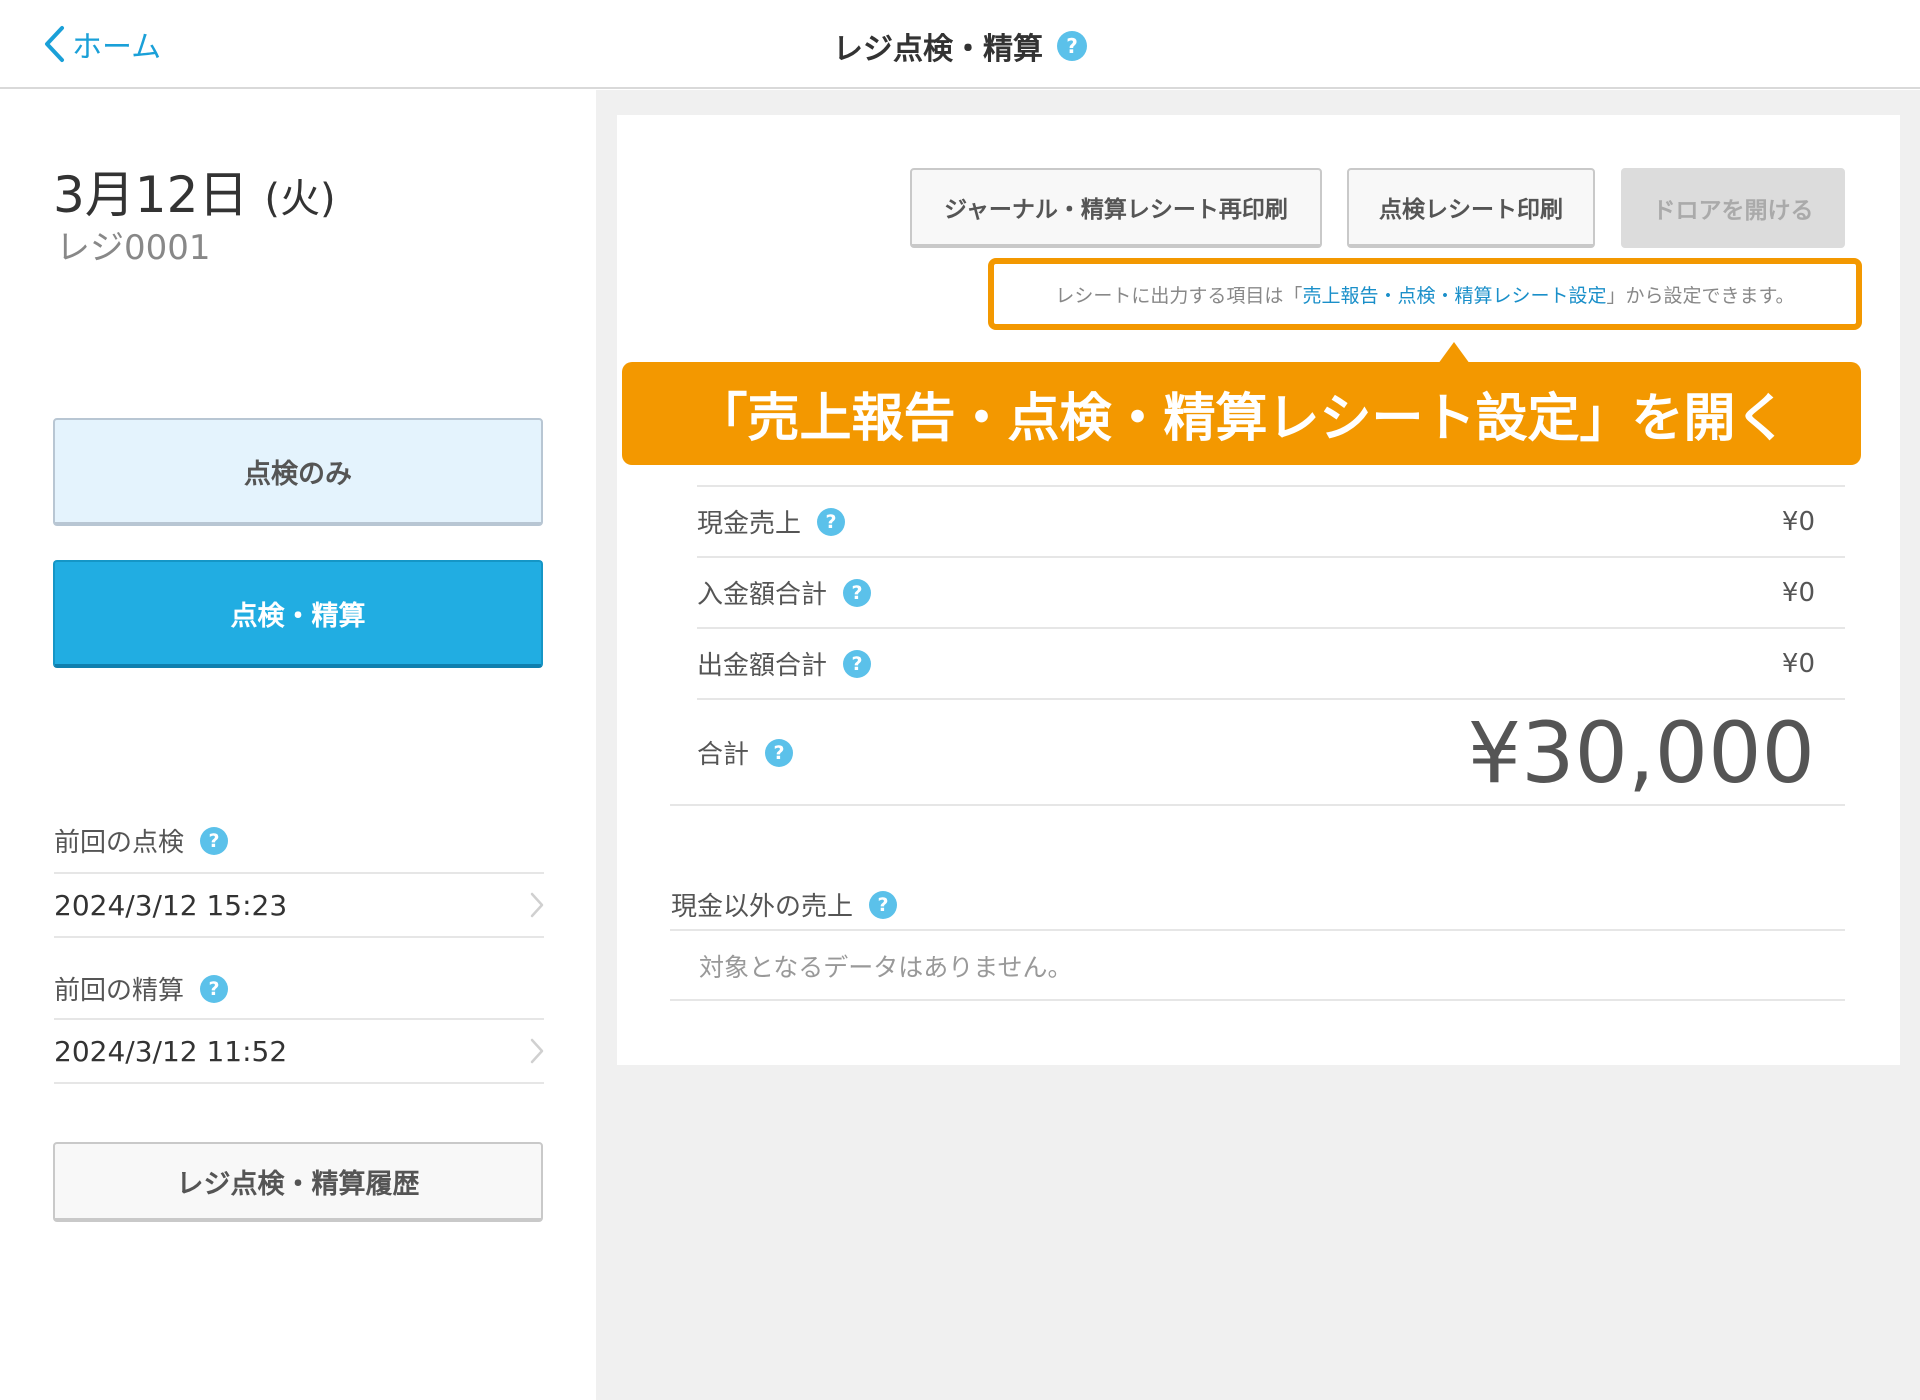  Describe the element at coordinates (1271, 751) in the screenshot. I see `grand-total-row: 合計 ? ¥30,000` at that location.